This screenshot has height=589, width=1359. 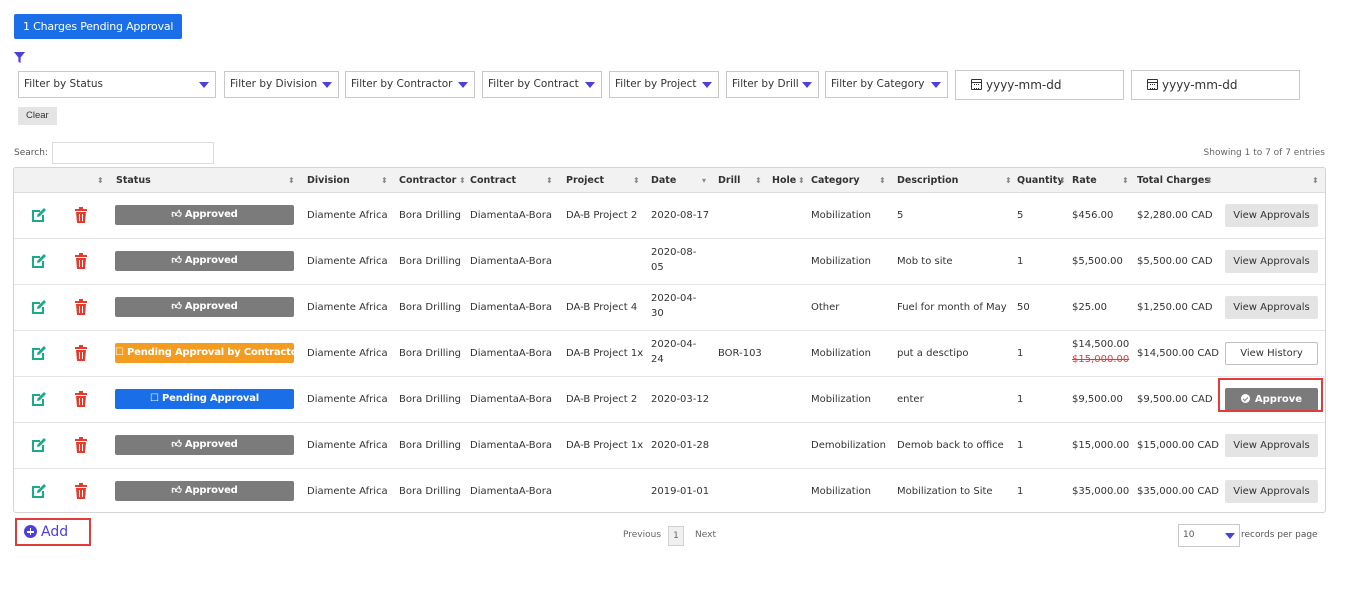 I want to click on status-label: Pending Approval by Contractor, so click(x=215, y=352).